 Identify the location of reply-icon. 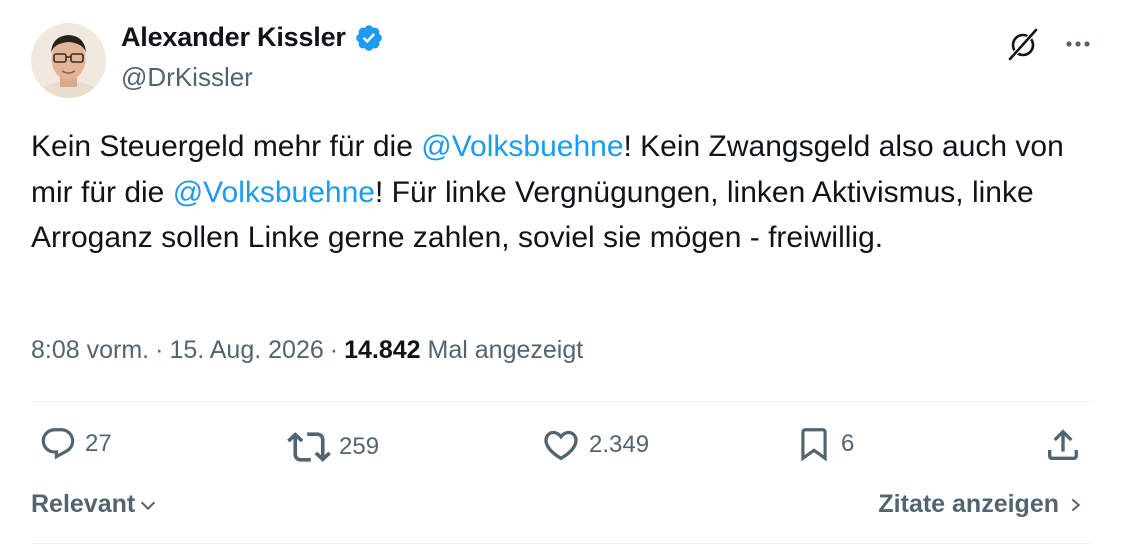
(58, 444).